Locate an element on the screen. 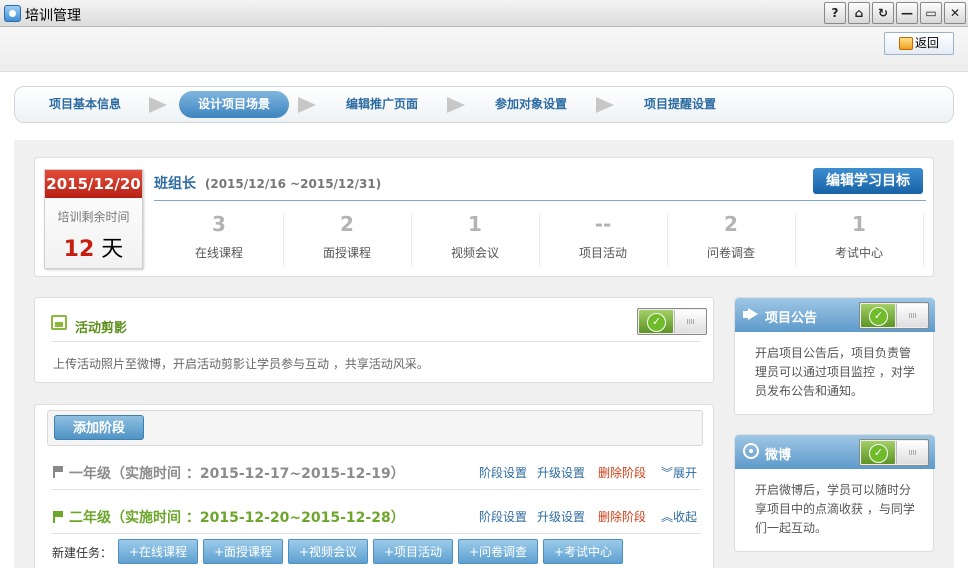 The width and height of the screenshot is (968, 568). announcement-title: 项目公告 is located at coordinates (791, 318).